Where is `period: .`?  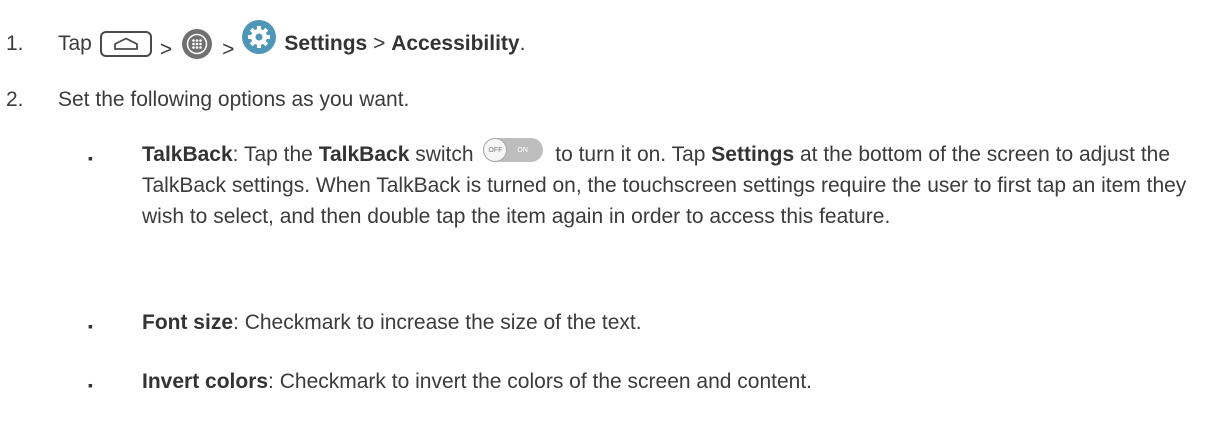 period: . is located at coordinates (522, 43).